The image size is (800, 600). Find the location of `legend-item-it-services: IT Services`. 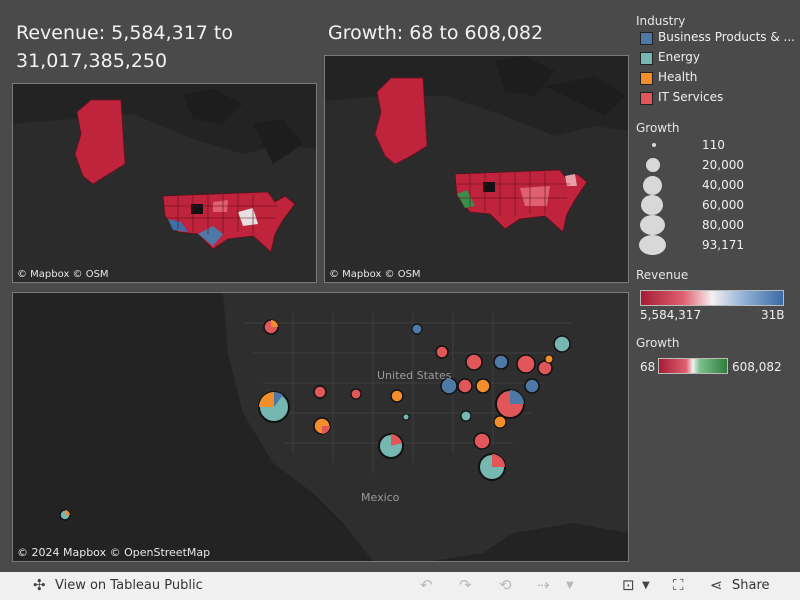

legend-item-it-services: IT Services is located at coordinates (716, 98).